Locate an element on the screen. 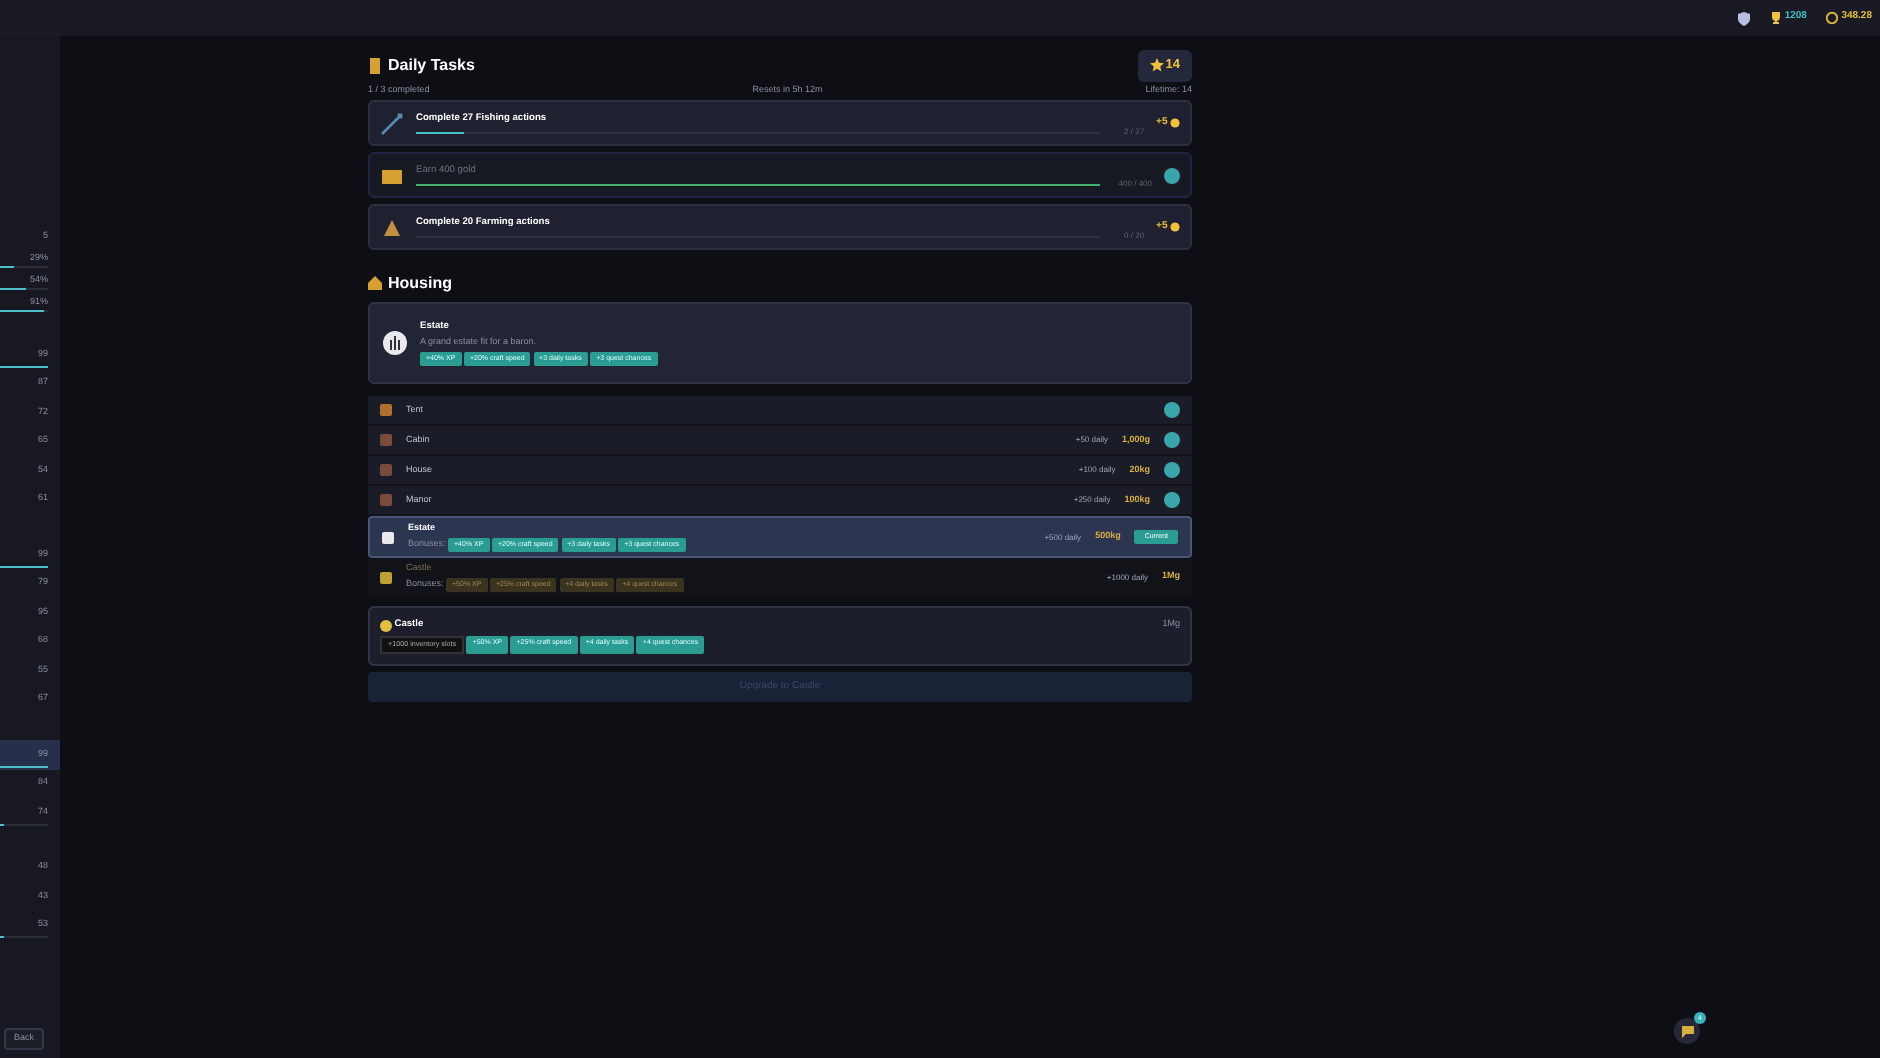 The width and height of the screenshot is (1880, 1058). coin-icon is located at coordinates (1832, 18).